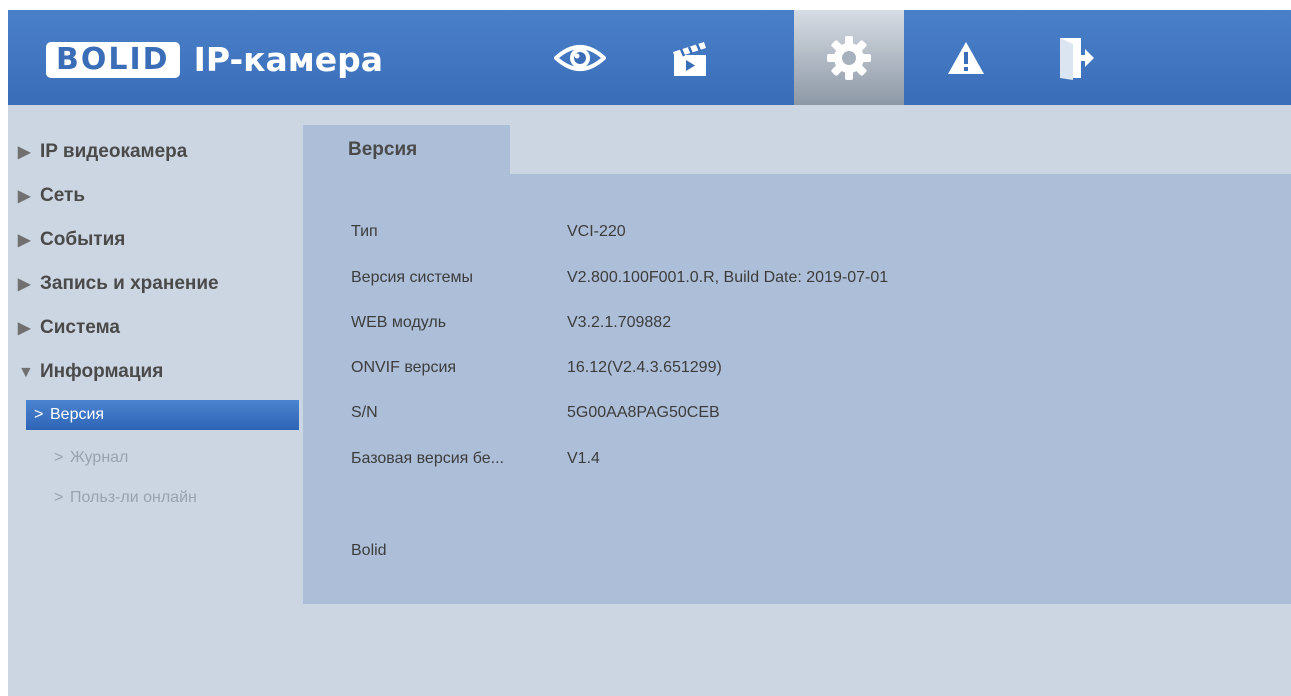  Describe the element at coordinates (83, 239) in the screenshot. I see `sidebar-item-label: События` at that location.